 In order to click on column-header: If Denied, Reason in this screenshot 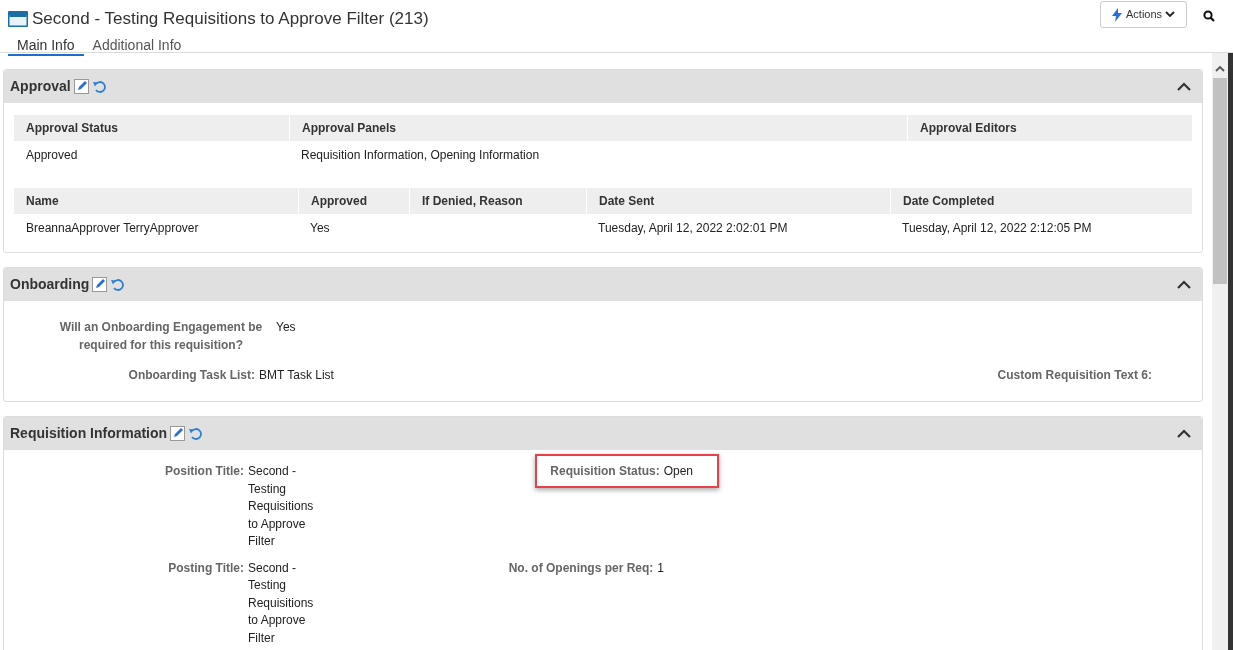, I will do `click(497, 201)`.